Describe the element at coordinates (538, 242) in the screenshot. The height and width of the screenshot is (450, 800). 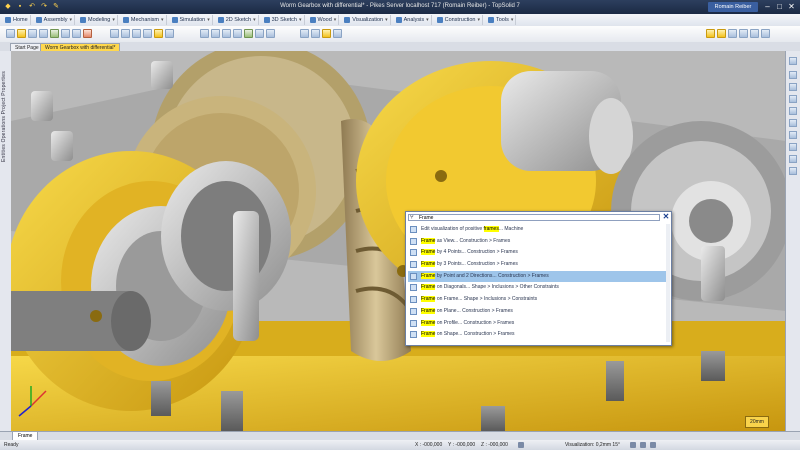
I see `list-item: Frame as View... Construction > Frames` at that location.